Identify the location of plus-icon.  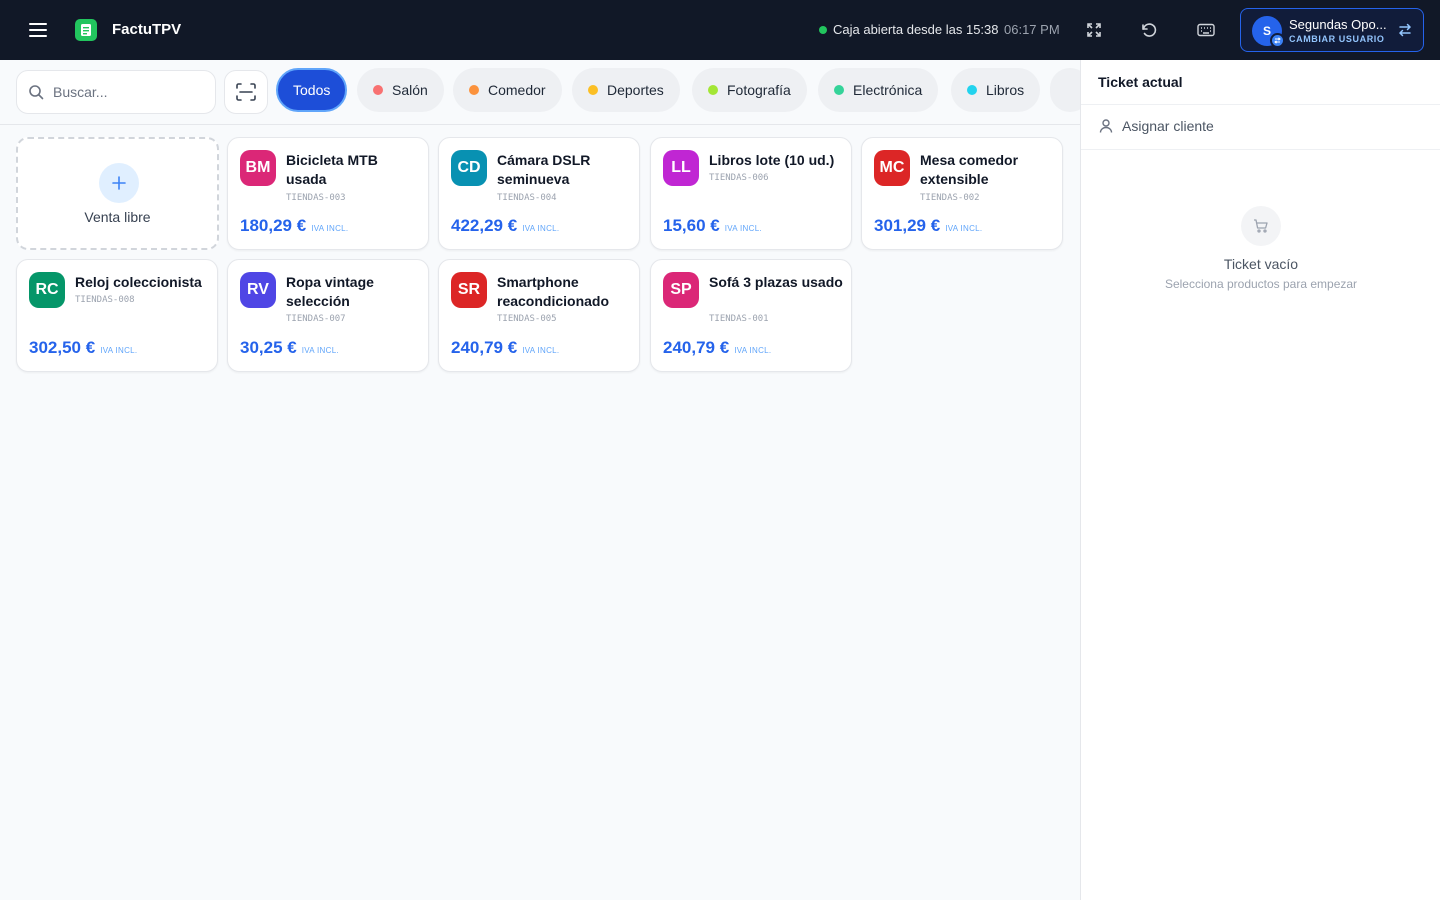
(119, 183).